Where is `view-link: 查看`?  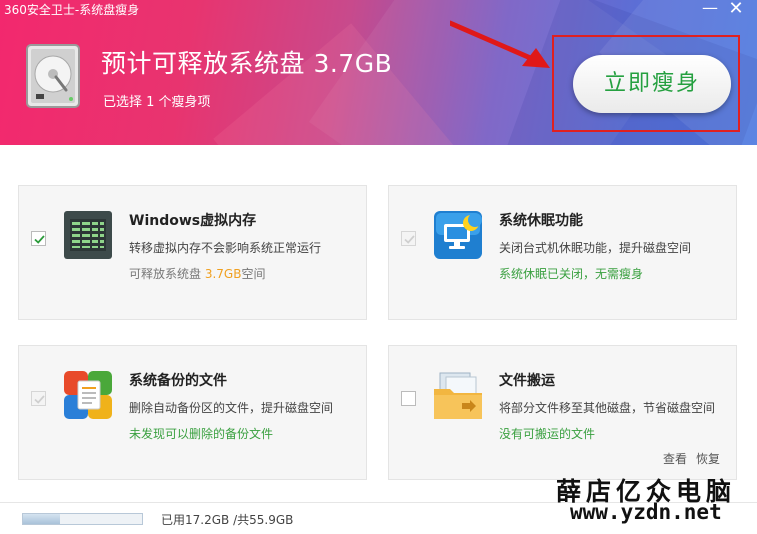
view-link: 查看 is located at coordinates (675, 459).